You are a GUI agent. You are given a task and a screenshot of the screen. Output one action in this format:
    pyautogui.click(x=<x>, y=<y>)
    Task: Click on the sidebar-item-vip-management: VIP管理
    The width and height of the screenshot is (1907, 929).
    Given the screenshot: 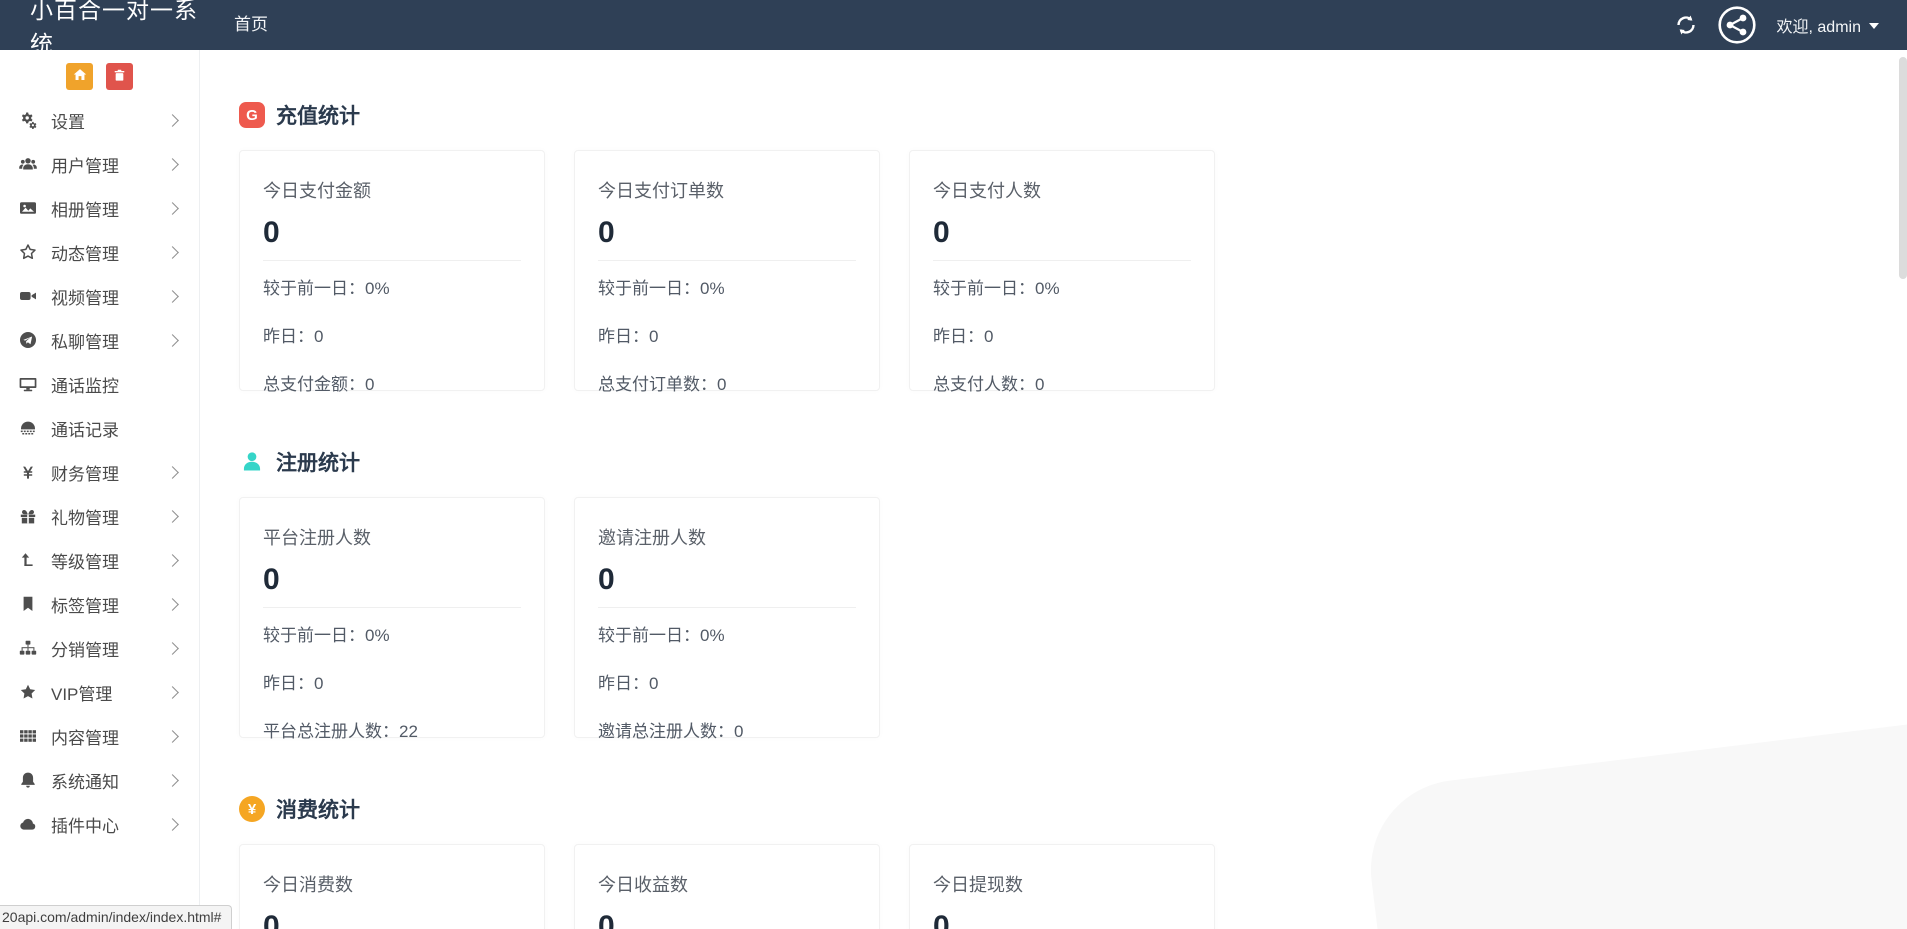 What is the action you would take?
    pyautogui.click(x=99, y=692)
    